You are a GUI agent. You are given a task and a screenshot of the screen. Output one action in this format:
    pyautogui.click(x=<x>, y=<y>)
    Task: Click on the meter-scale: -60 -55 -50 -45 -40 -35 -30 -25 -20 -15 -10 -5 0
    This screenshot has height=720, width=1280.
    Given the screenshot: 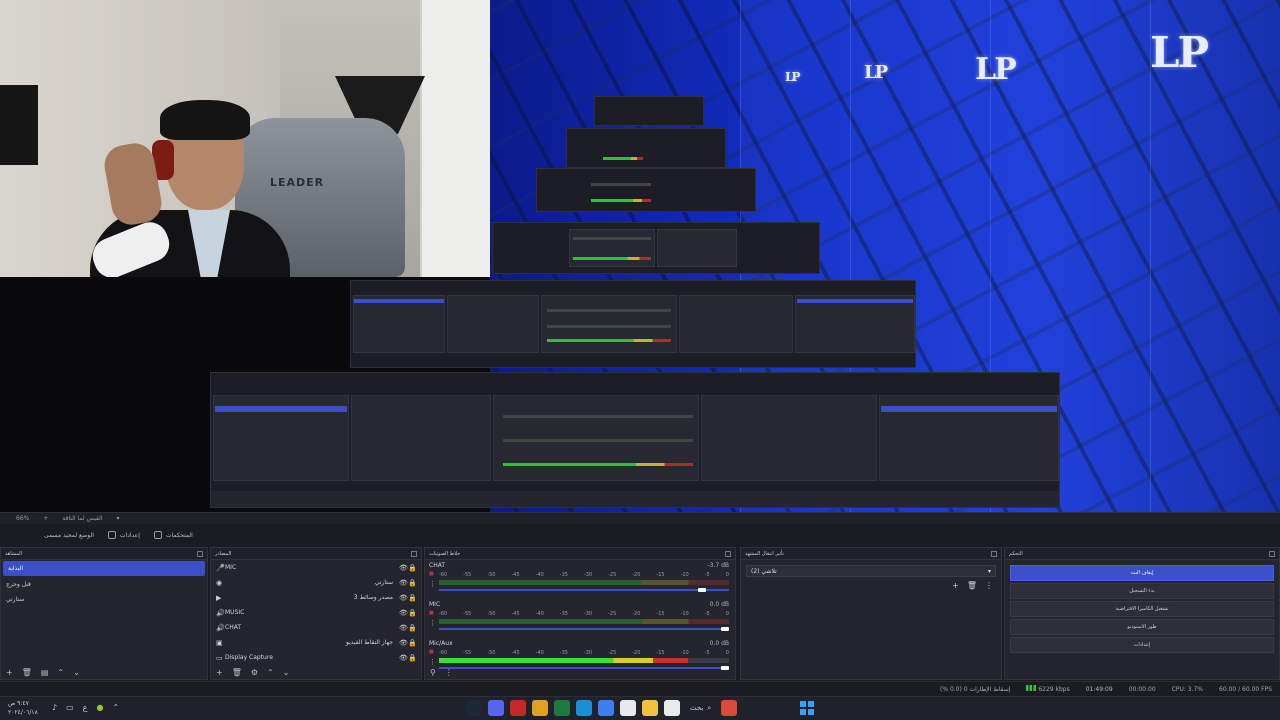 What is the action you would take?
    pyautogui.click(x=584, y=653)
    